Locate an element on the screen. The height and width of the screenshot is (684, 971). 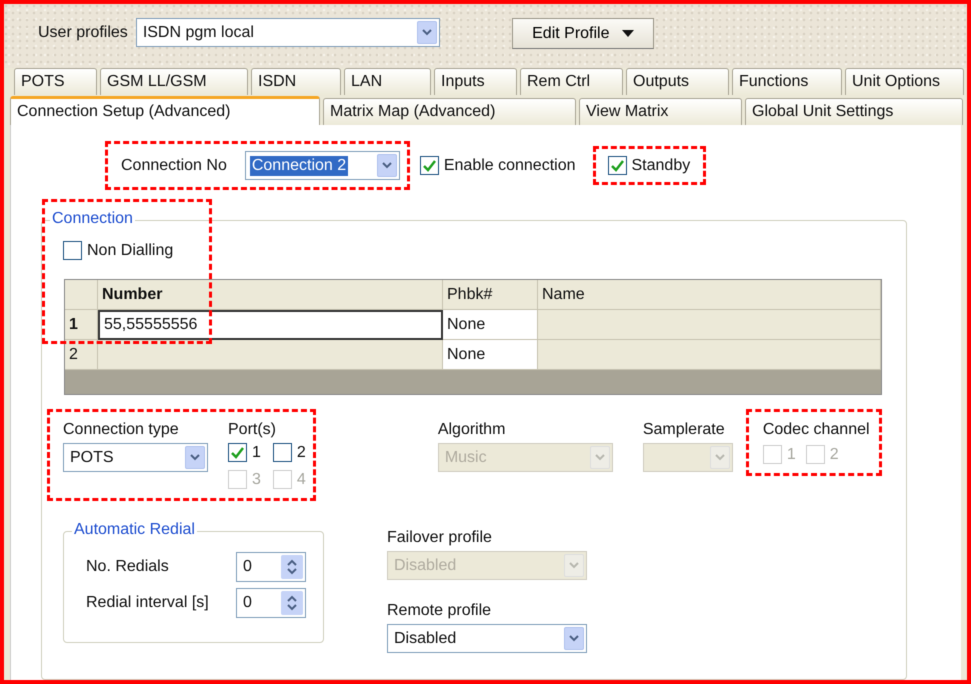
checkbox-label: 3 is located at coordinates (256, 479).